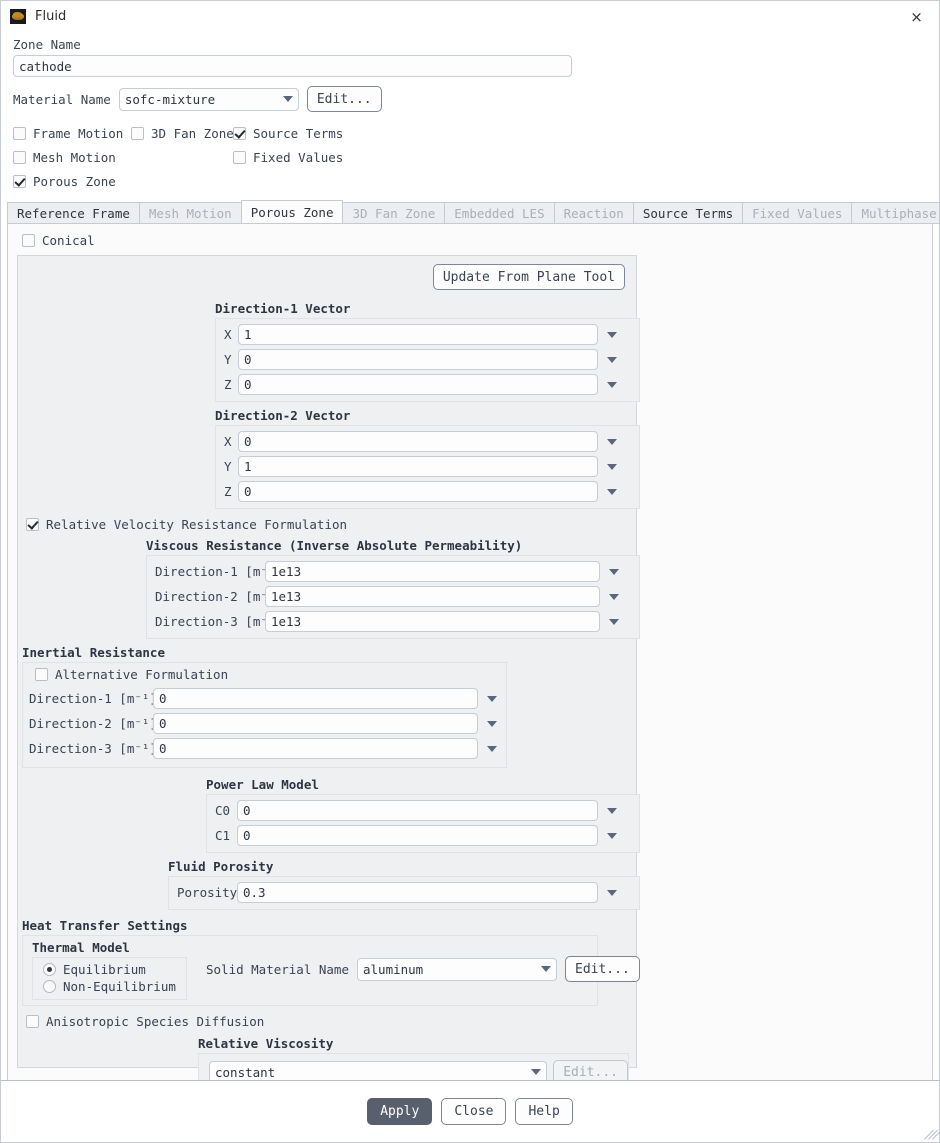  Describe the element at coordinates (315, 698) in the screenshot. I see `inertial-direction1-input: 0` at that location.